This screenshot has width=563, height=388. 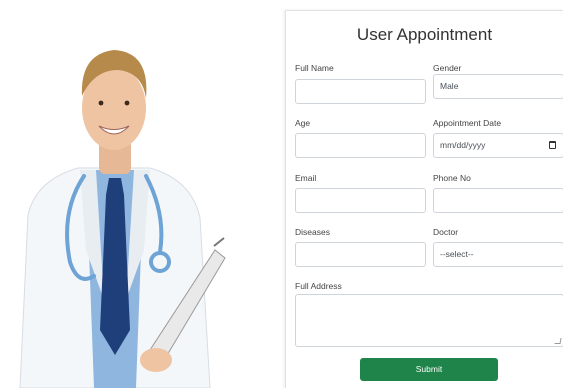 What do you see at coordinates (360, 145) in the screenshot?
I see `age-input` at bounding box center [360, 145].